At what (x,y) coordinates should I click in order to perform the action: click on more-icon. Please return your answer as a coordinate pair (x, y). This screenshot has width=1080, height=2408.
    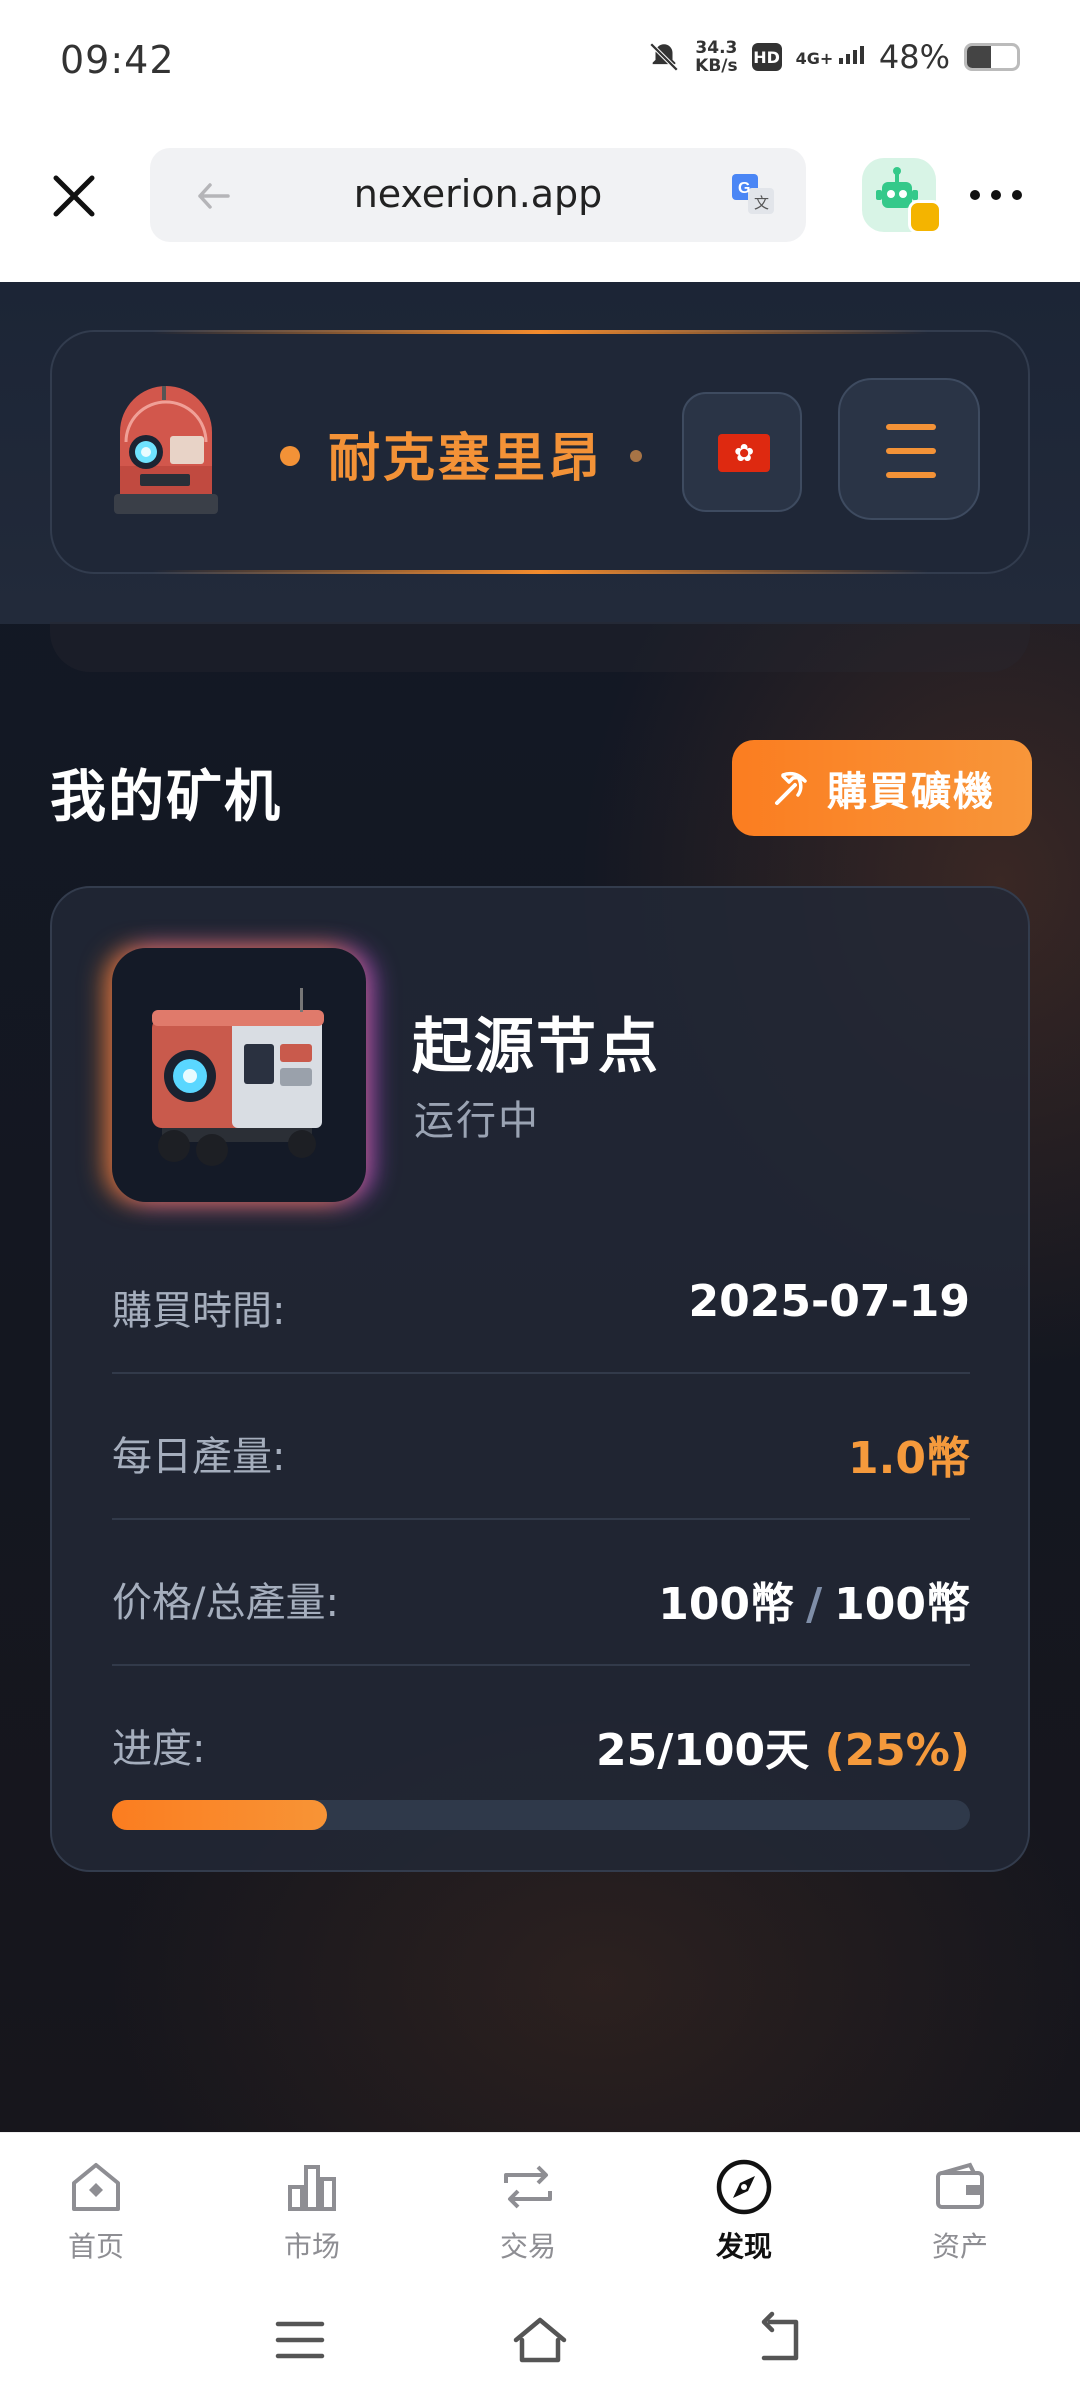
    Looking at the image, I should click on (996, 195).